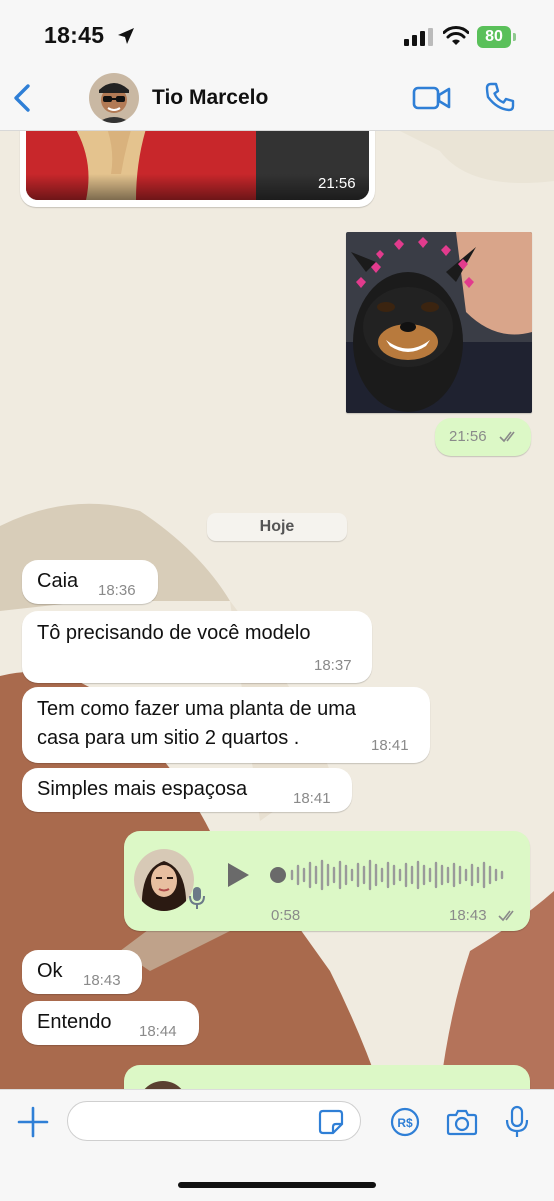 The image size is (554, 1201). What do you see at coordinates (333, 665) in the screenshot?
I see `message-time: 18:37` at bounding box center [333, 665].